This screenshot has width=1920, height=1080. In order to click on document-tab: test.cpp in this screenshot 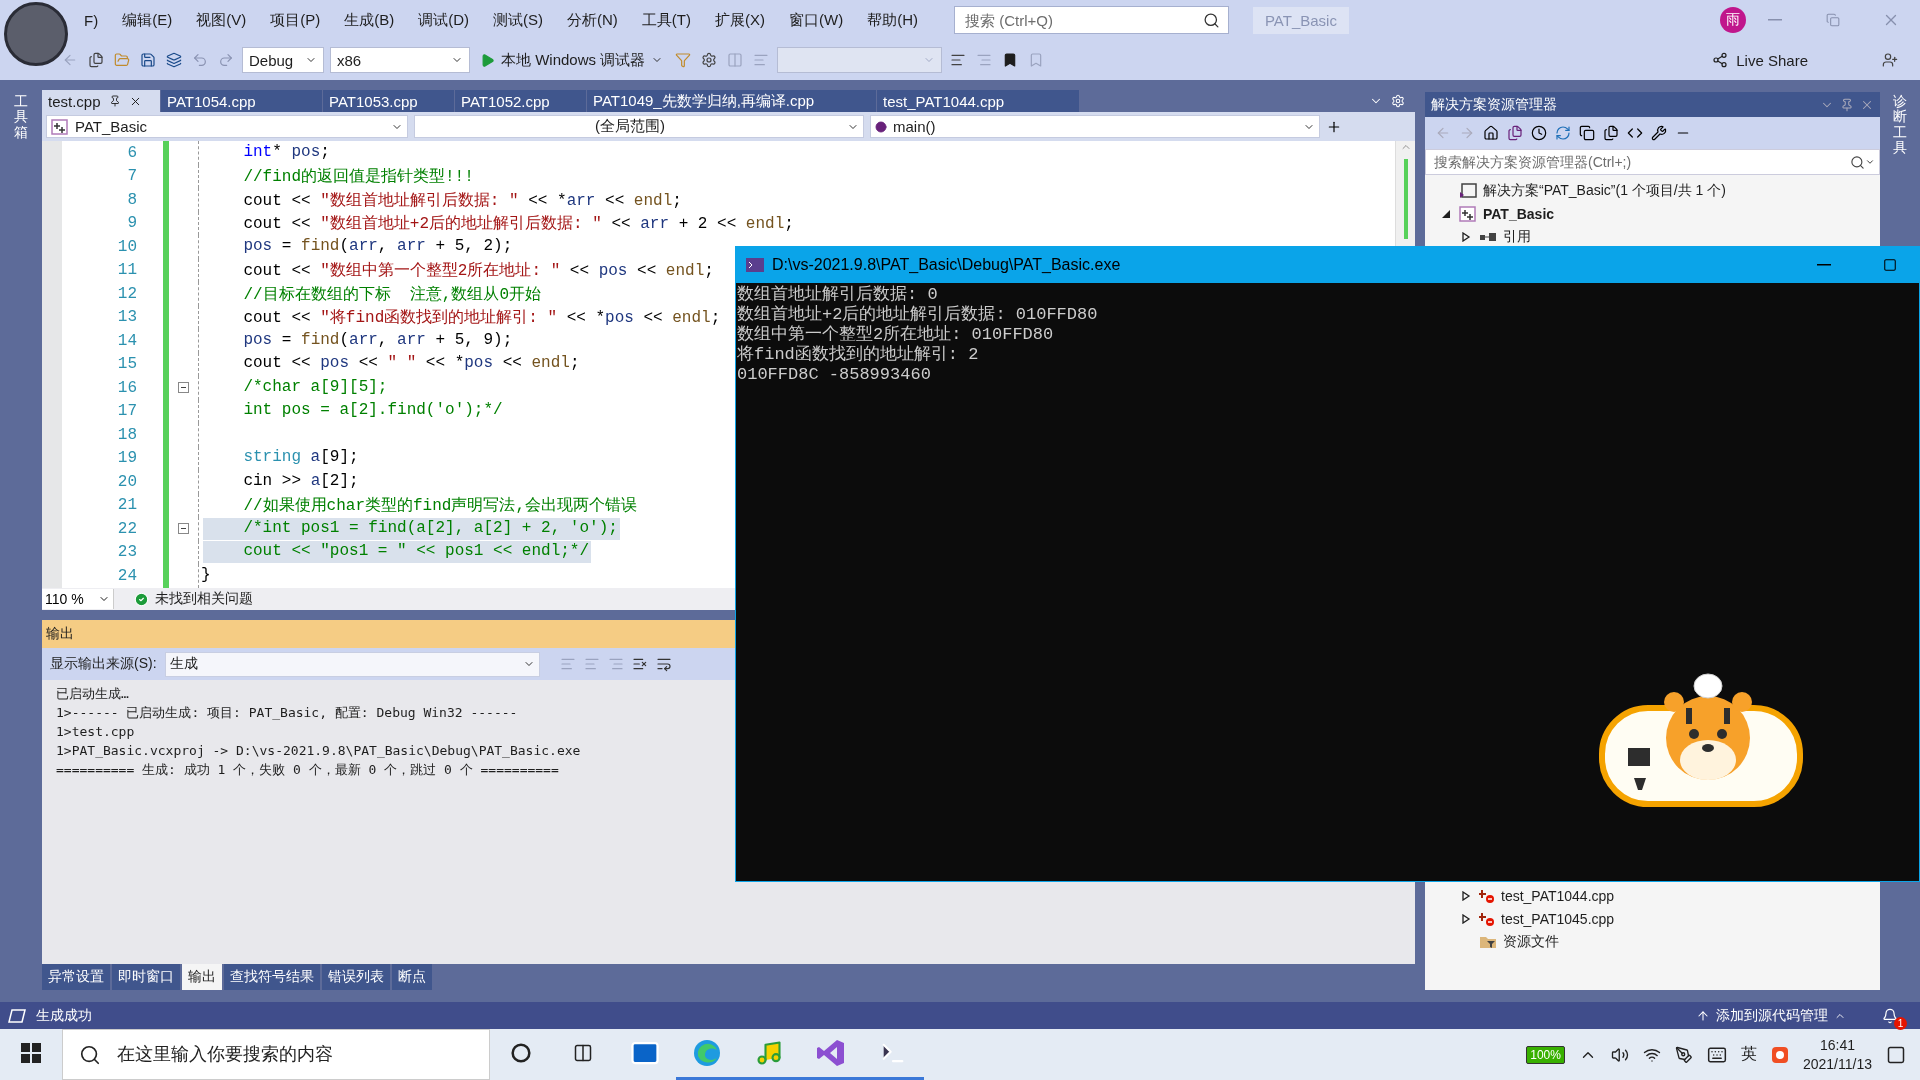, I will do `click(101, 101)`.